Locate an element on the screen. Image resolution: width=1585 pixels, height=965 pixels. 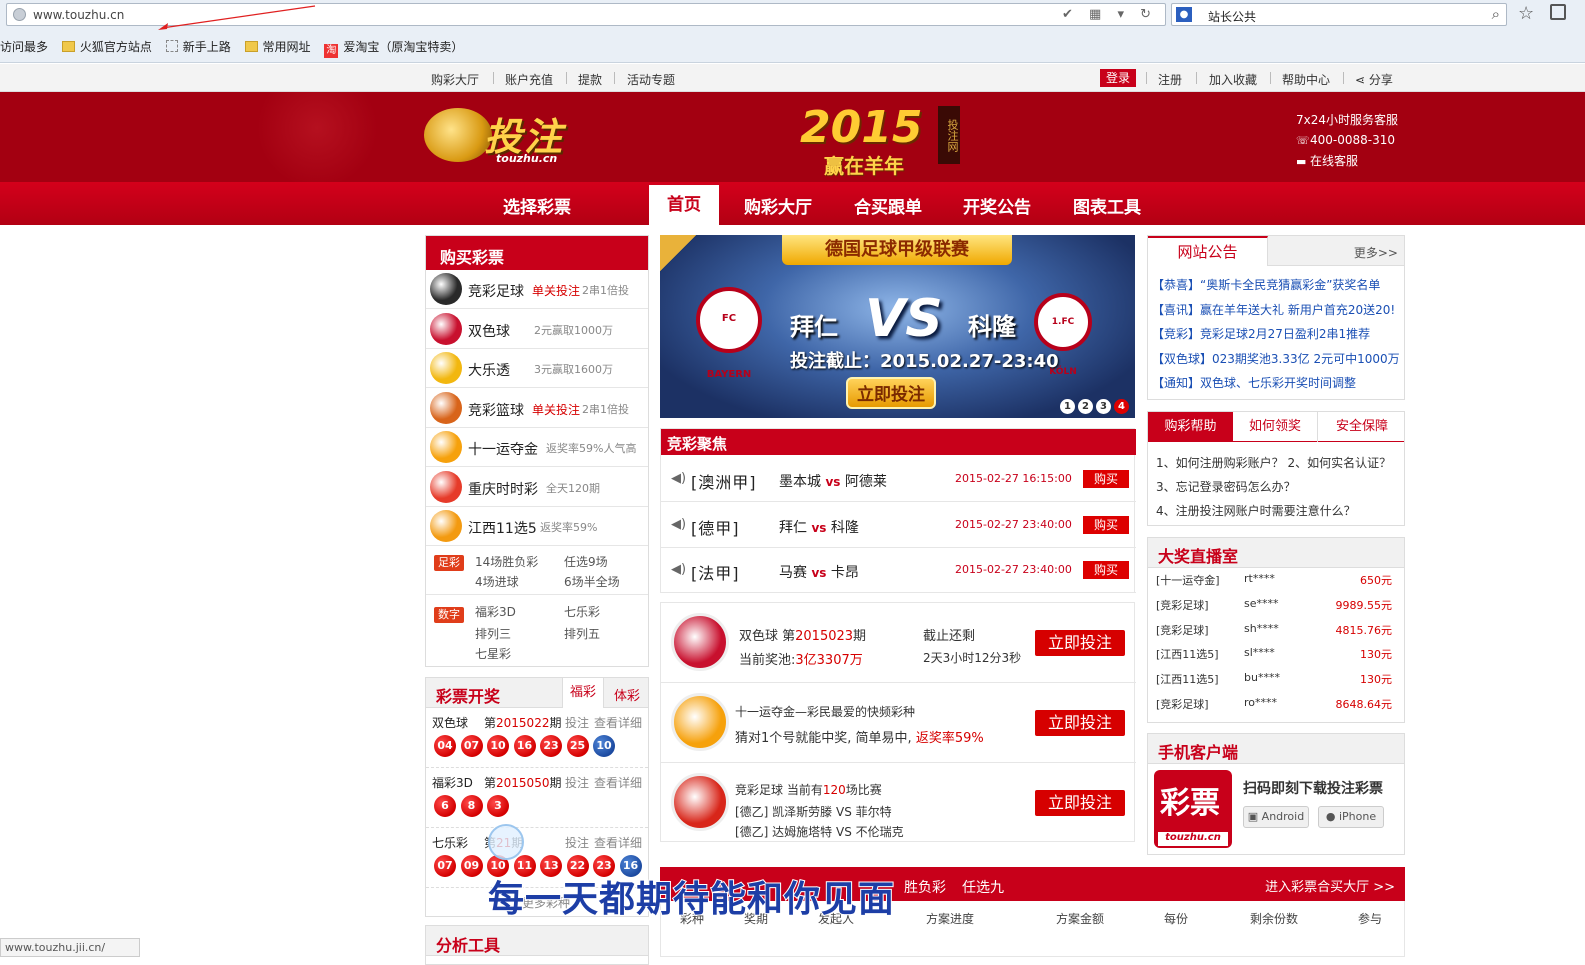
help-line-2: 3、忘记登录密码怎么办？ is located at coordinates (1226, 486).